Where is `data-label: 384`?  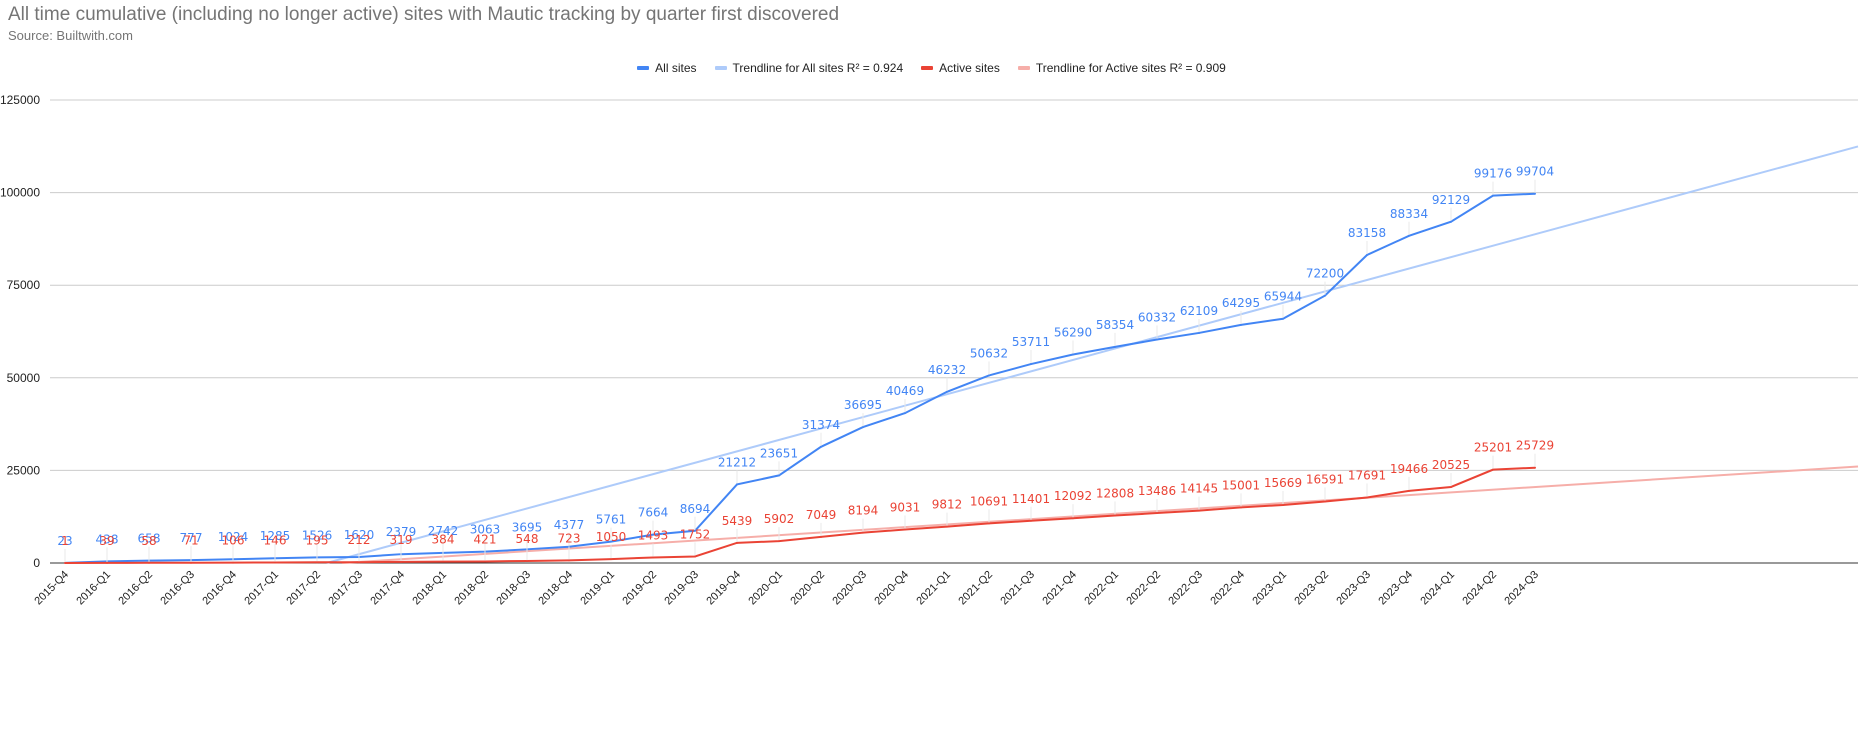 data-label: 384 is located at coordinates (443, 540).